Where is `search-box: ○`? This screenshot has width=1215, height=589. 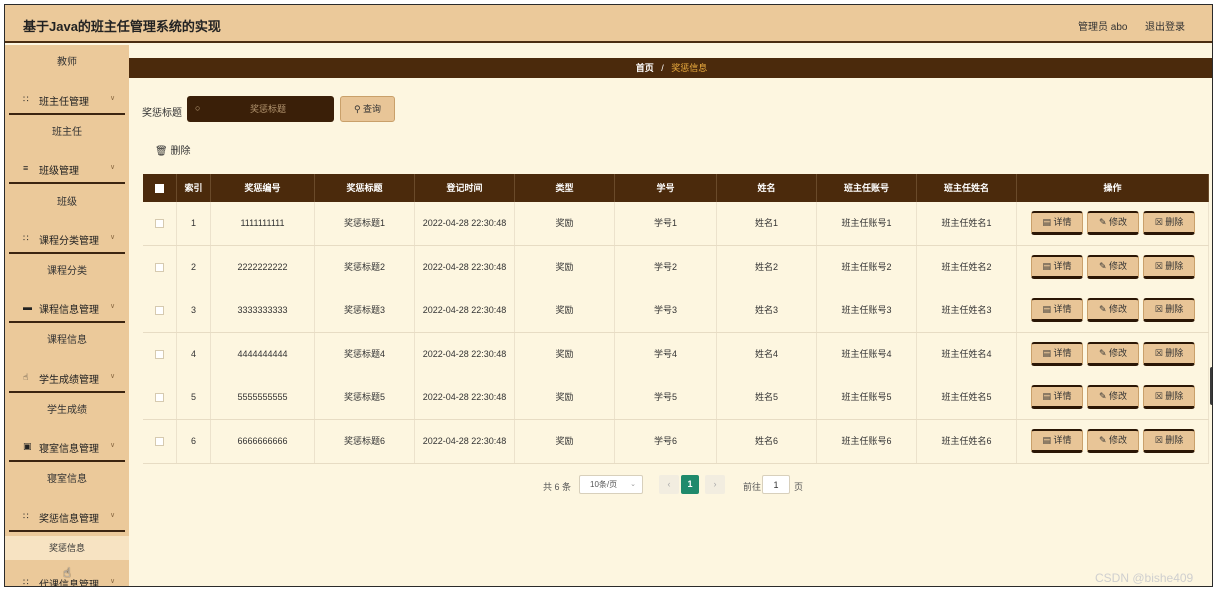 search-box: ○ is located at coordinates (260, 109).